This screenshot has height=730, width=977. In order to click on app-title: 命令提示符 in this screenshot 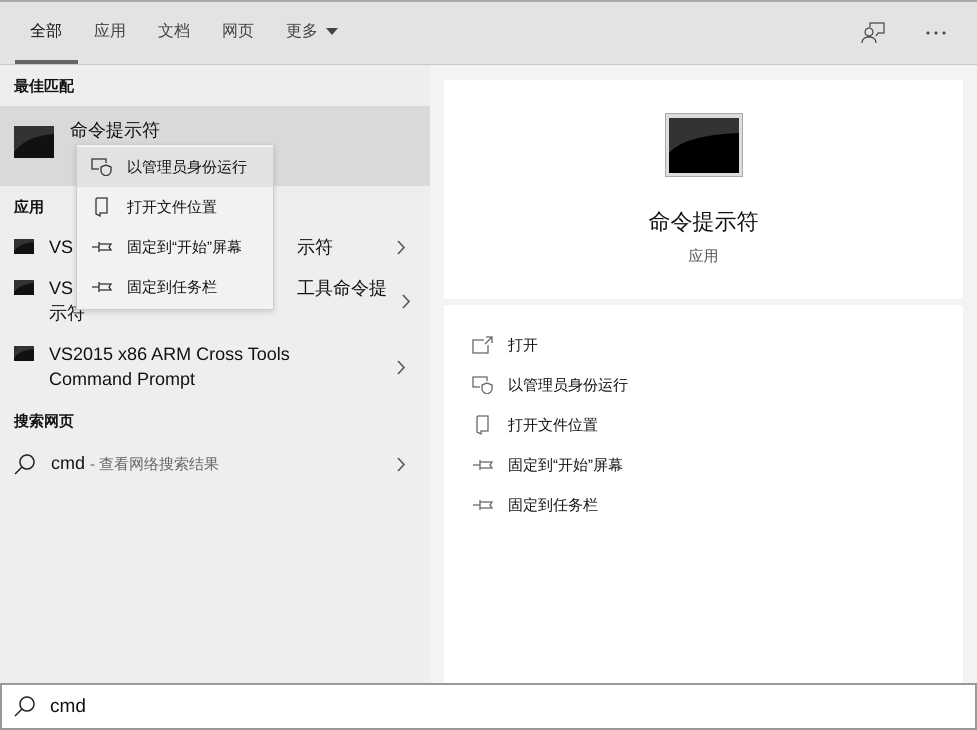, I will do `click(703, 222)`.